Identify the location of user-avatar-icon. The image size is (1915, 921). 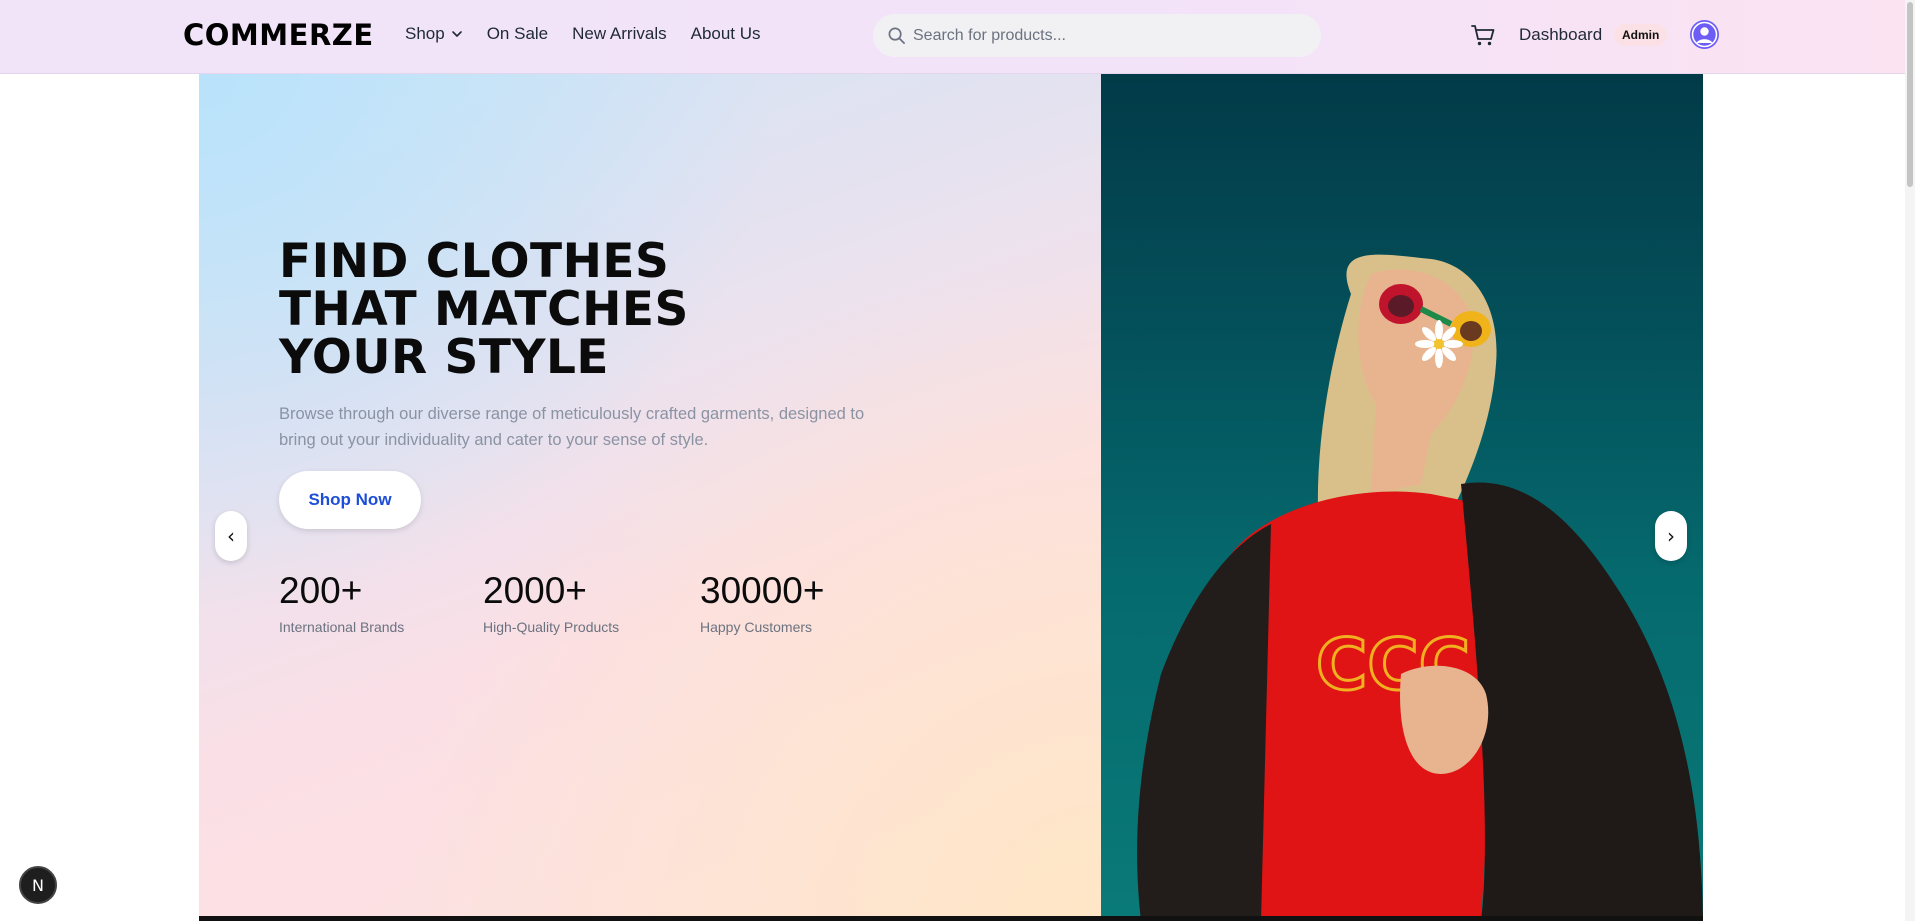
(1704, 34).